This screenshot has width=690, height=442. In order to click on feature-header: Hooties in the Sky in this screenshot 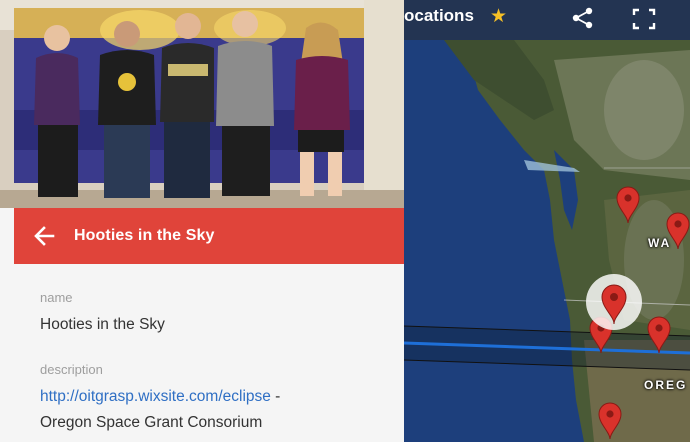, I will do `click(209, 236)`.